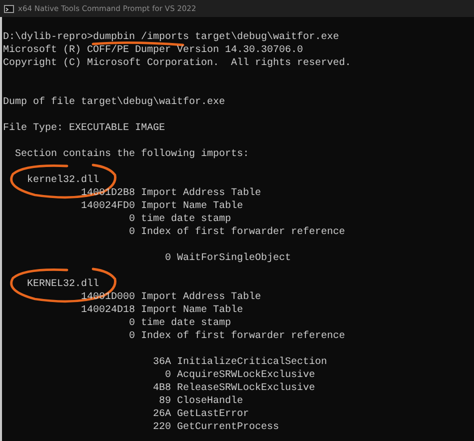  Describe the element at coordinates (240, 375) in the screenshot. I see `output-line: 0 AcquireSRWLockExclusive` at that location.